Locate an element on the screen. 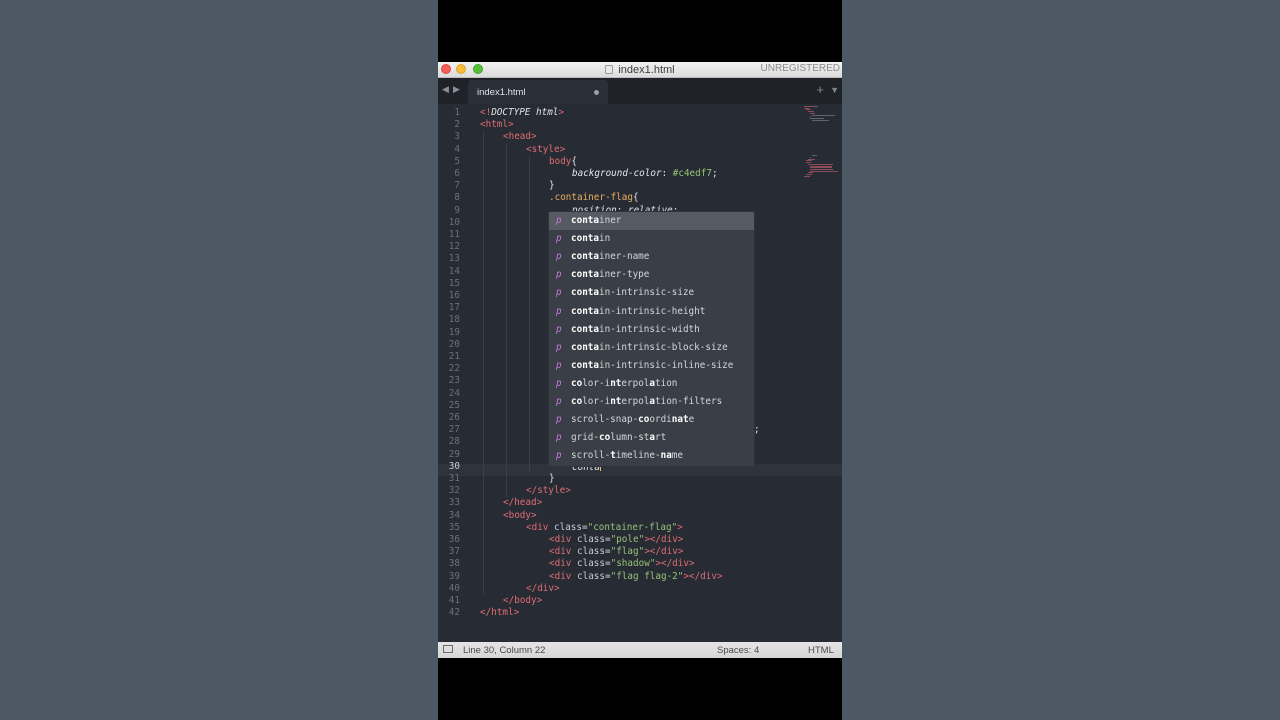 This screenshot has height=720, width=1280. code-line: </html> is located at coordinates (499, 613).